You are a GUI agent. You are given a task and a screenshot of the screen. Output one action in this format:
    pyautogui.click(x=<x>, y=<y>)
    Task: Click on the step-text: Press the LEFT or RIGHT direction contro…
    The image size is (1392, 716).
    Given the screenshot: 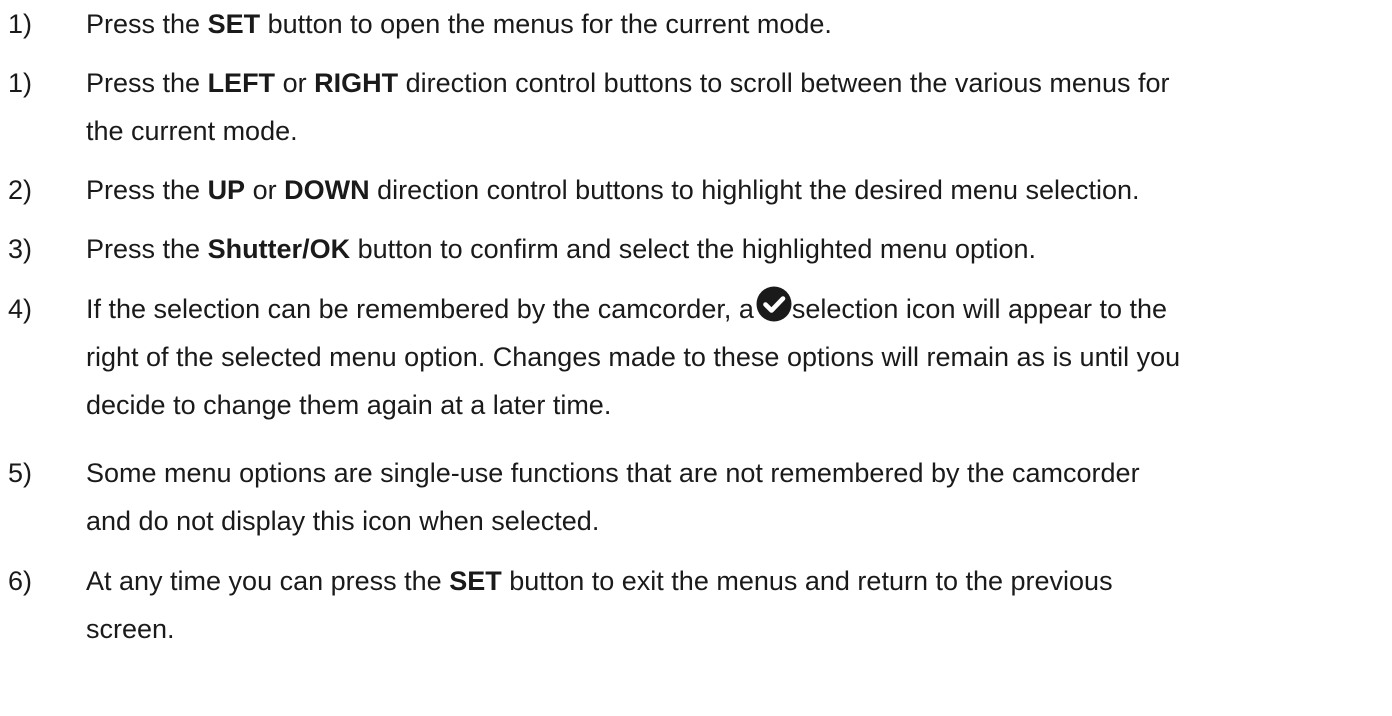 What is the action you would take?
    pyautogui.click(x=736, y=107)
    